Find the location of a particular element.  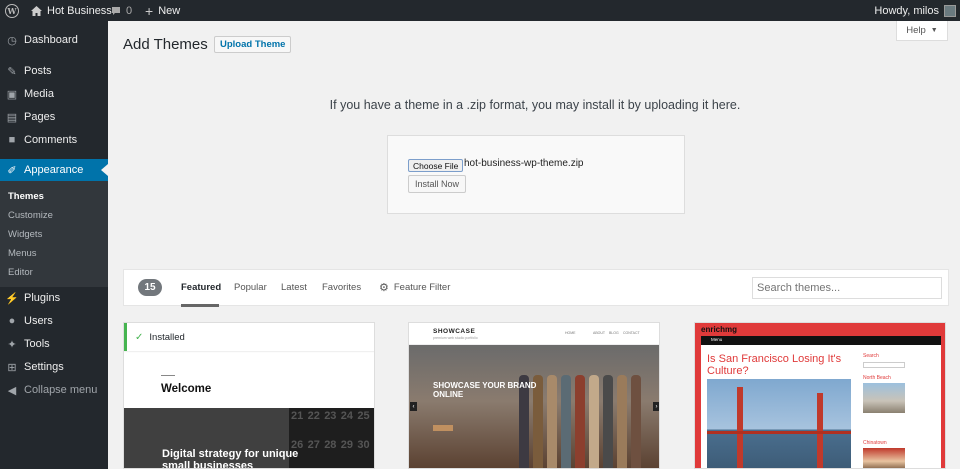

settings-icon: ⊞ is located at coordinates (12, 367).